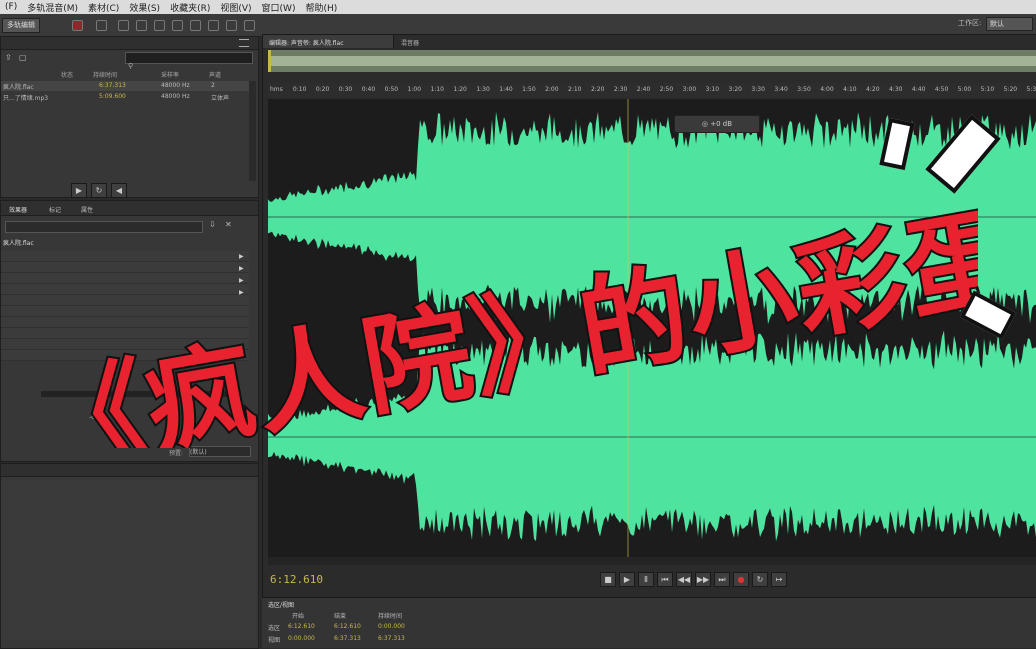  Describe the element at coordinates (347, 638) in the screenshot. I see `view-end: 6:37.313` at that location.